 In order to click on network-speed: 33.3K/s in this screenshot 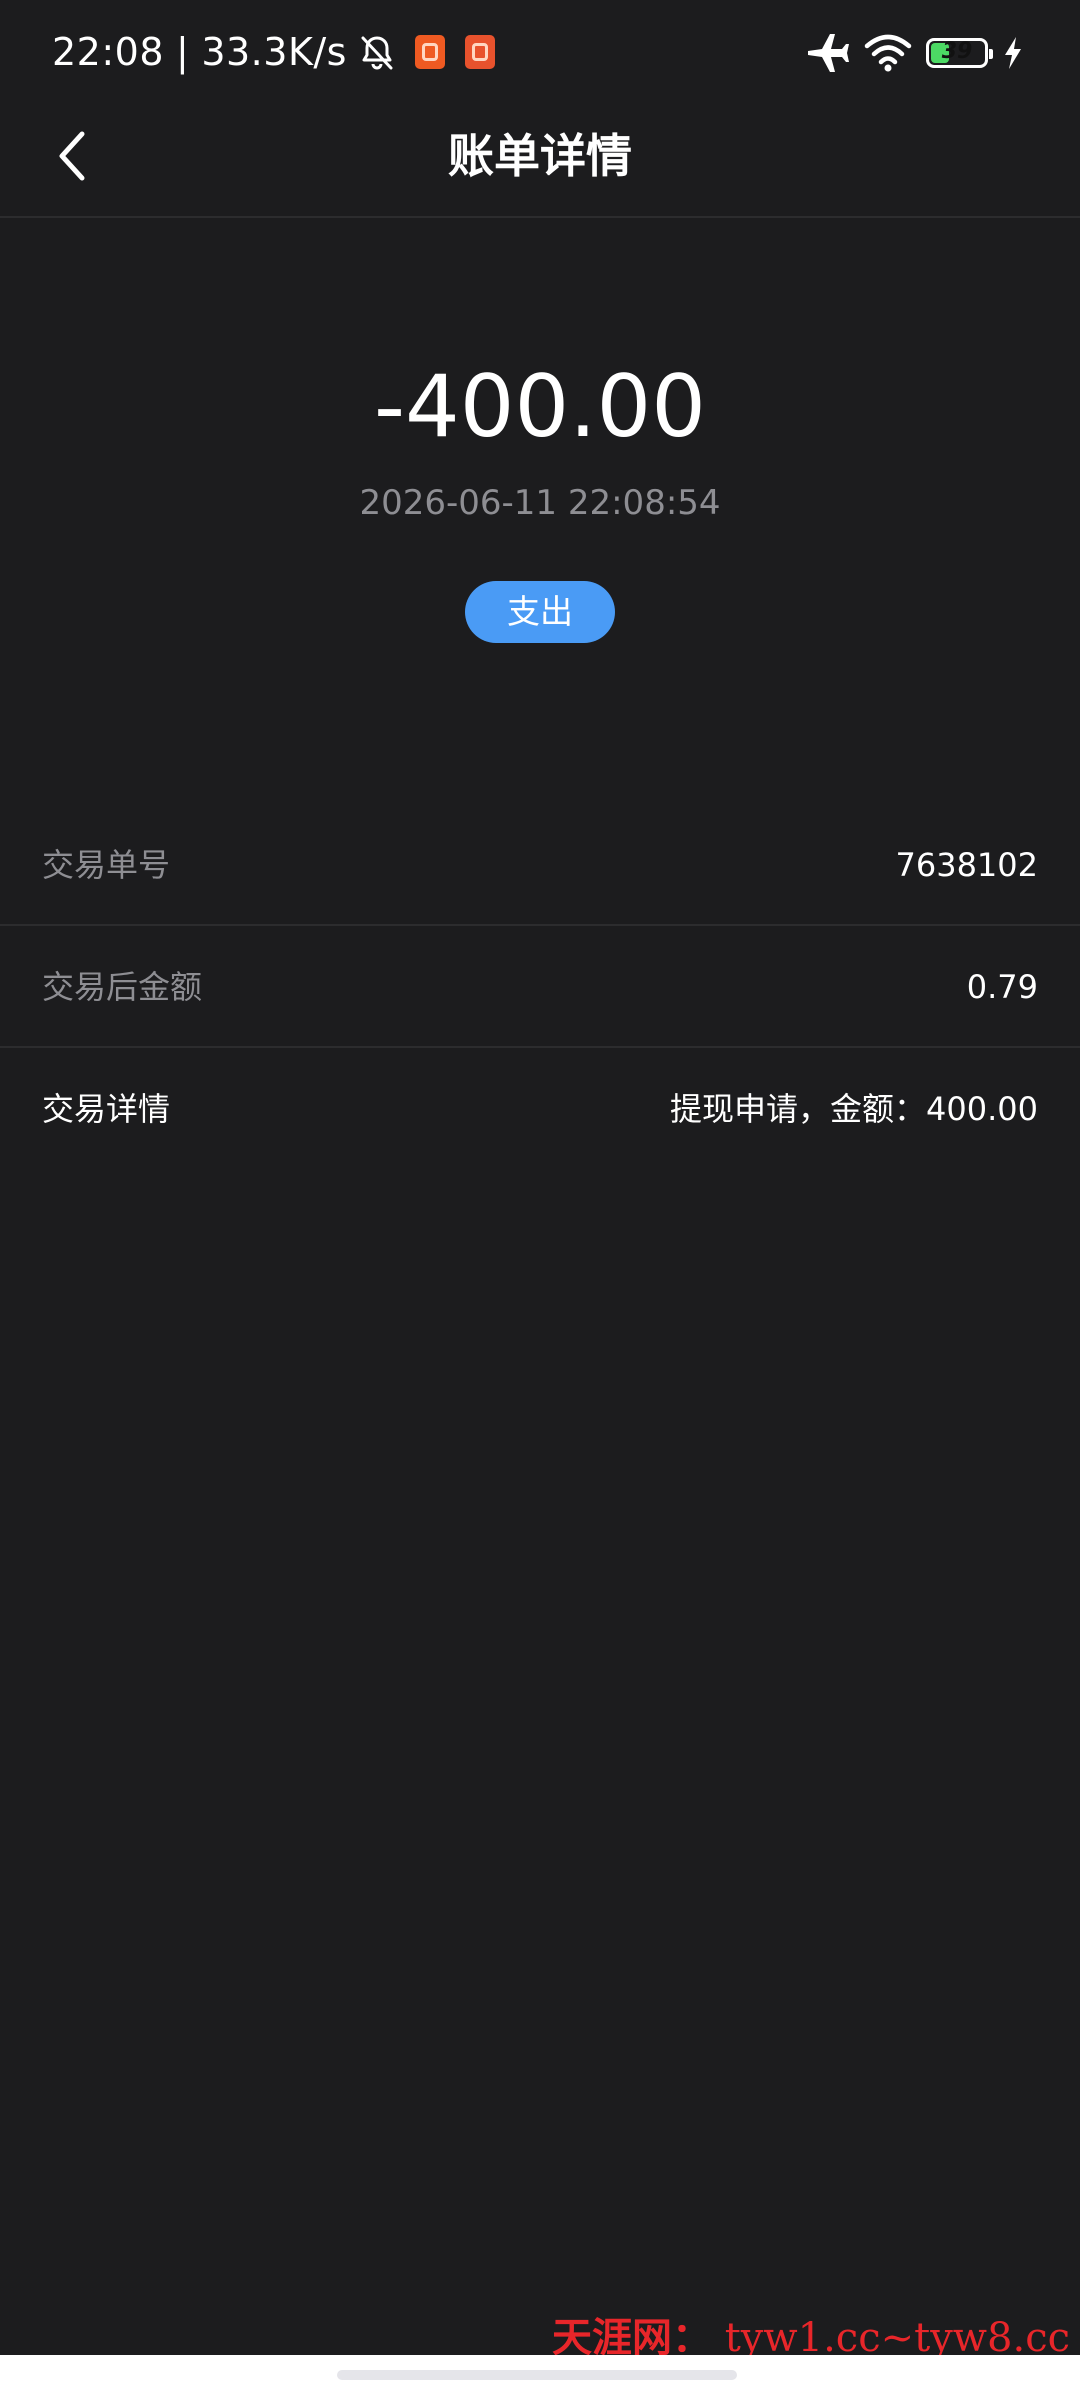, I will do `click(274, 52)`.